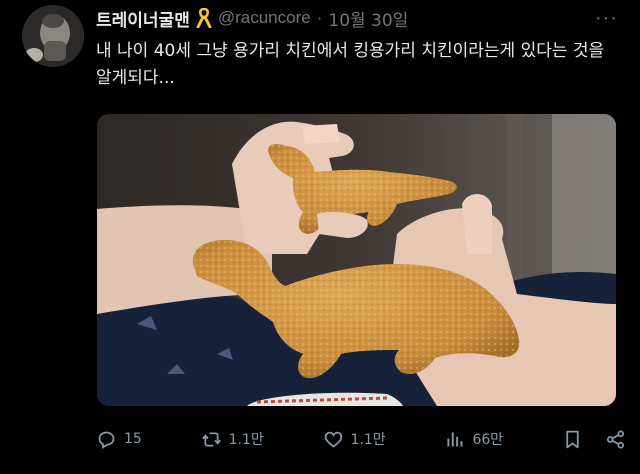  Describe the element at coordinates (333, 439) in the screenshot. I see `heart-icon` at that location.